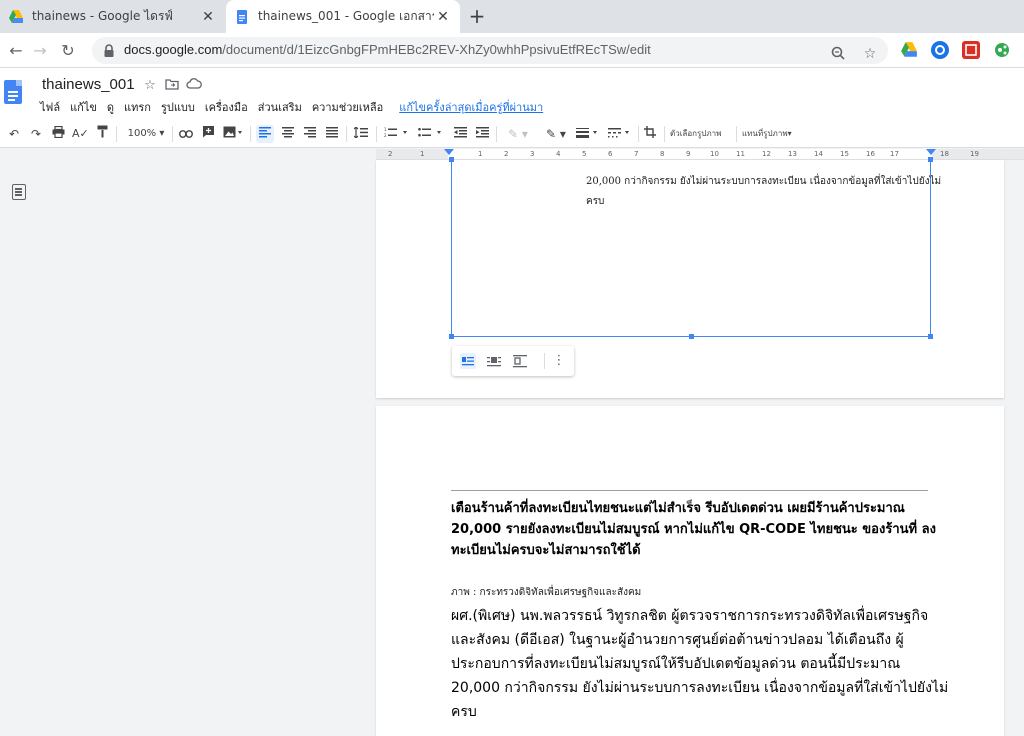 Image resolution: width=1024 pixels, height=736 pixels. What do you see at coordinates (412, 154) in the screenshot?
I see `ruler-left-margin` at bounding box center [412, 154].